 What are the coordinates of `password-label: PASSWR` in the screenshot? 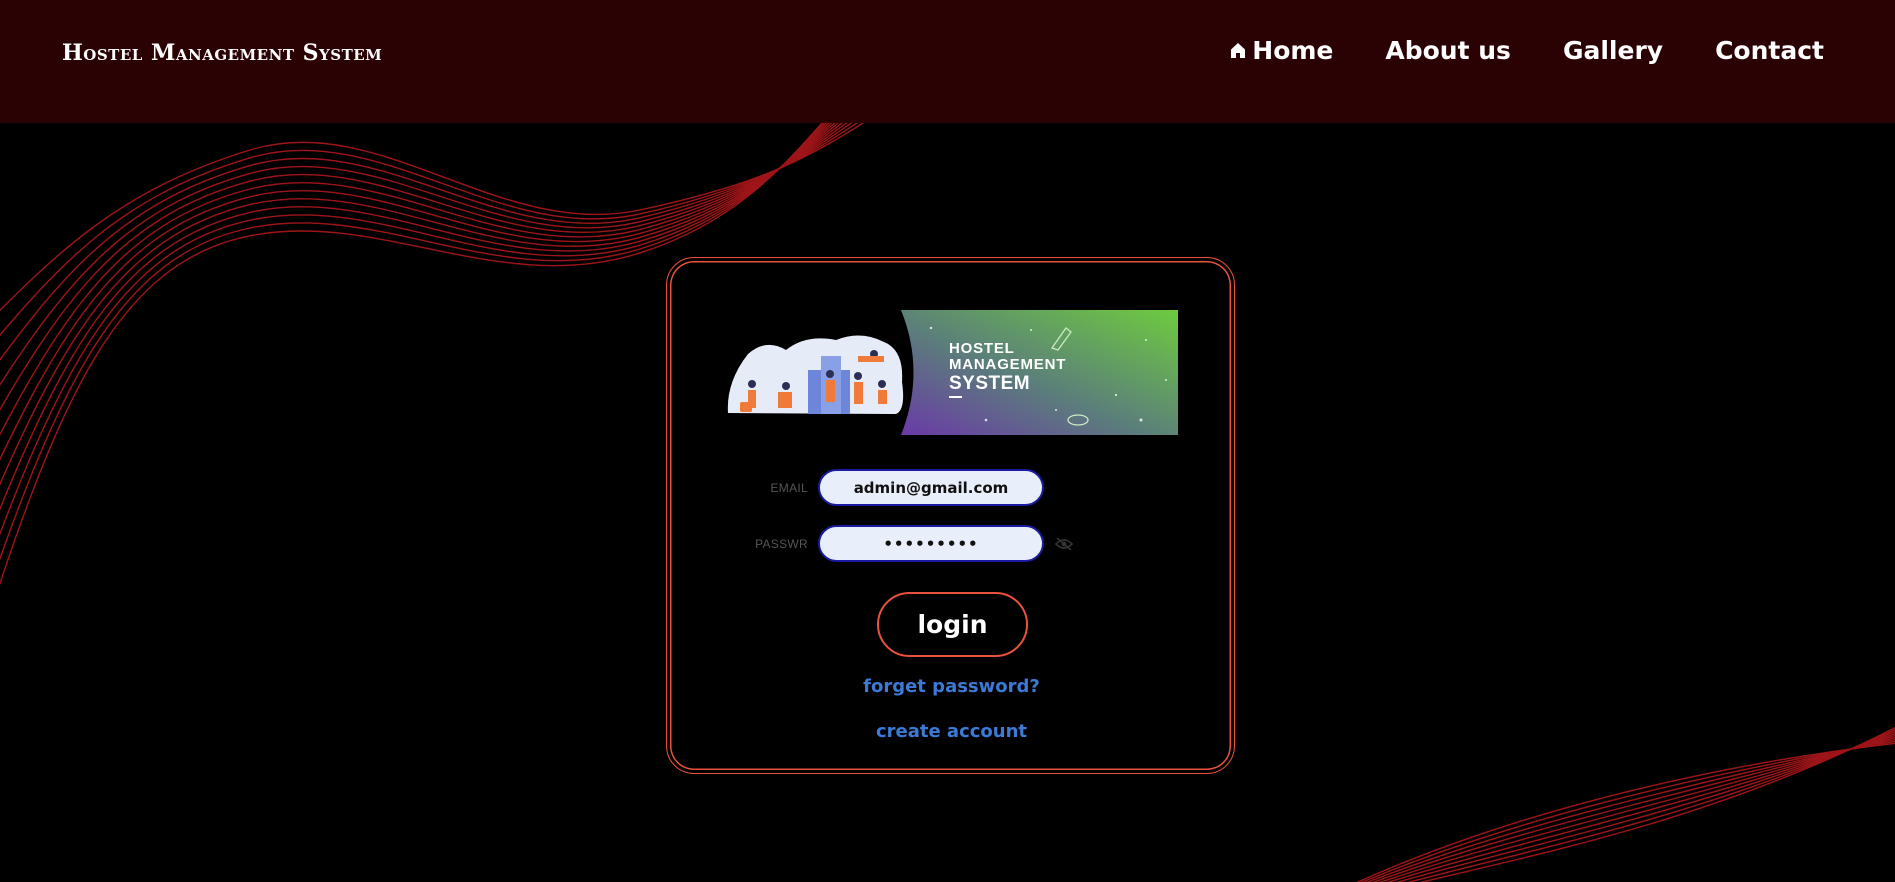 It's located at (781, 543).